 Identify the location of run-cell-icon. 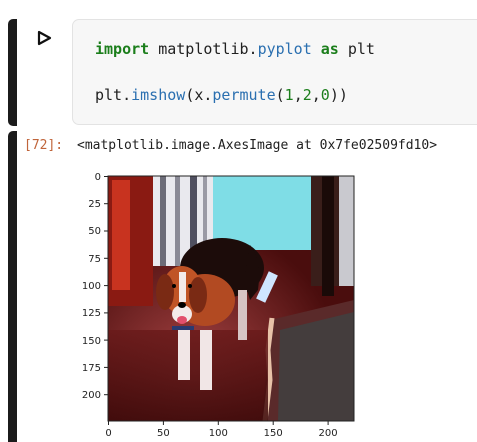
(44, 38).